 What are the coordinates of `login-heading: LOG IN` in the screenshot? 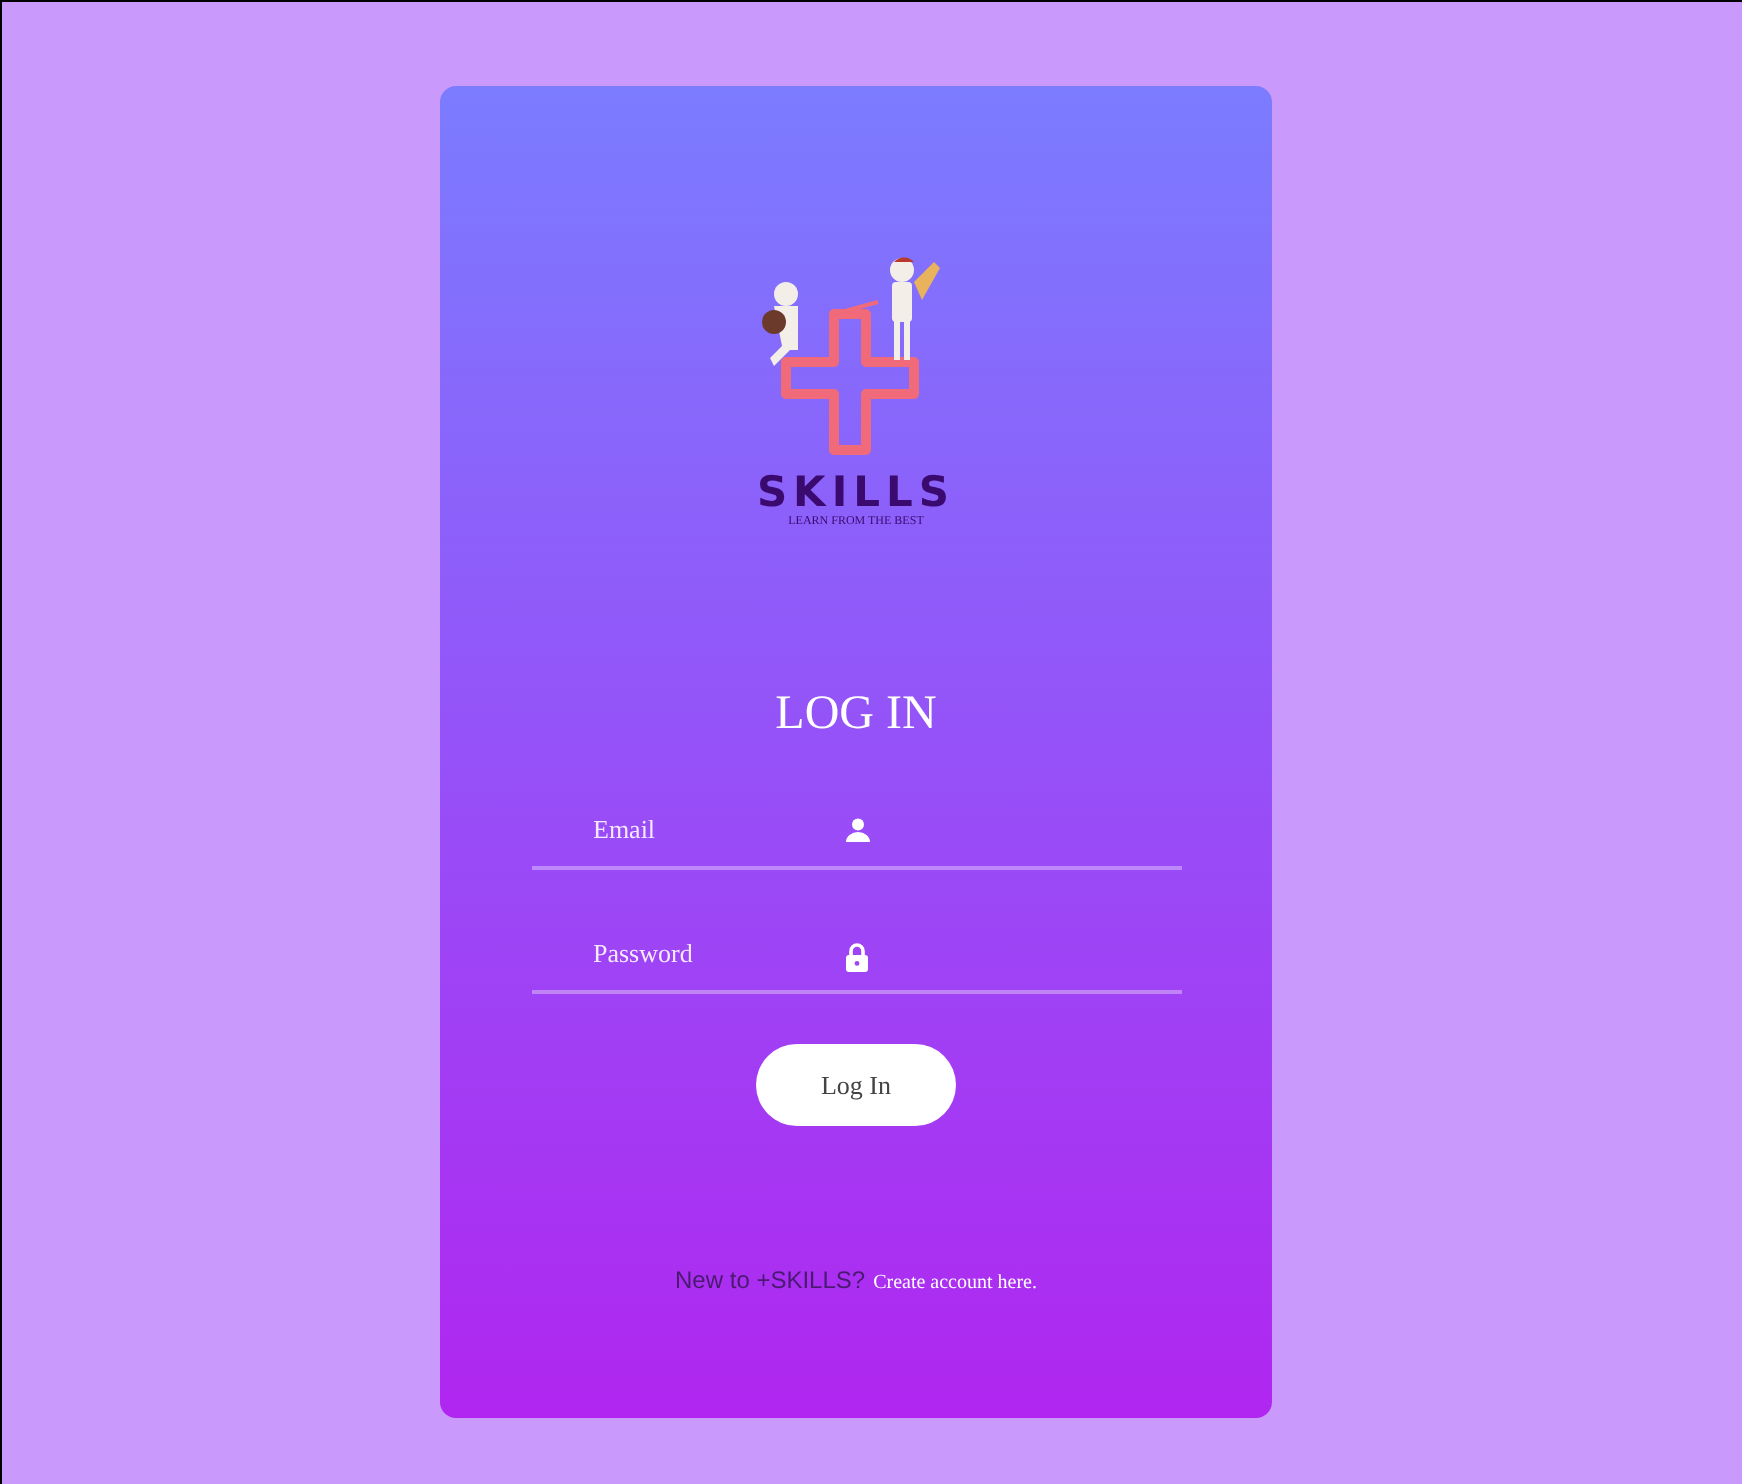 It's located at (856, 714).